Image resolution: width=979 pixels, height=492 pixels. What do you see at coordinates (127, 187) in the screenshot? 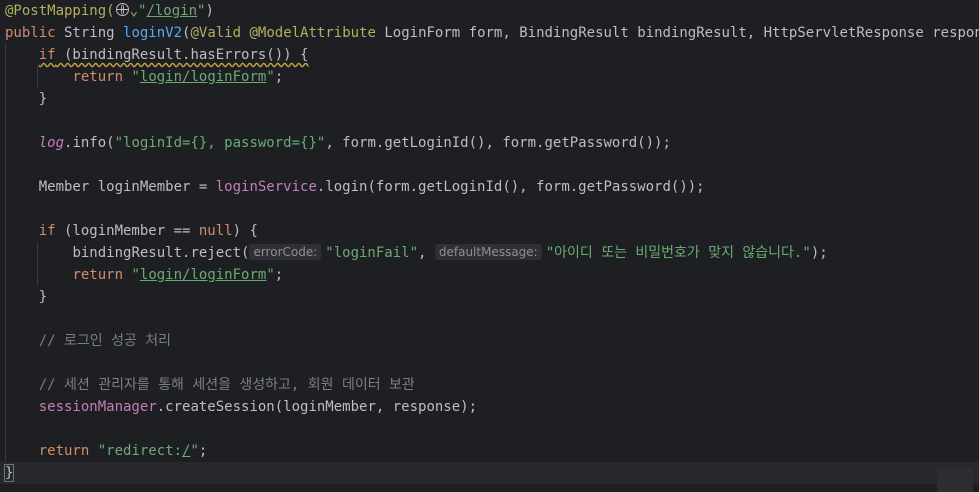
I see `declaration: Member loginMember =` at bounding box center [127, 187].